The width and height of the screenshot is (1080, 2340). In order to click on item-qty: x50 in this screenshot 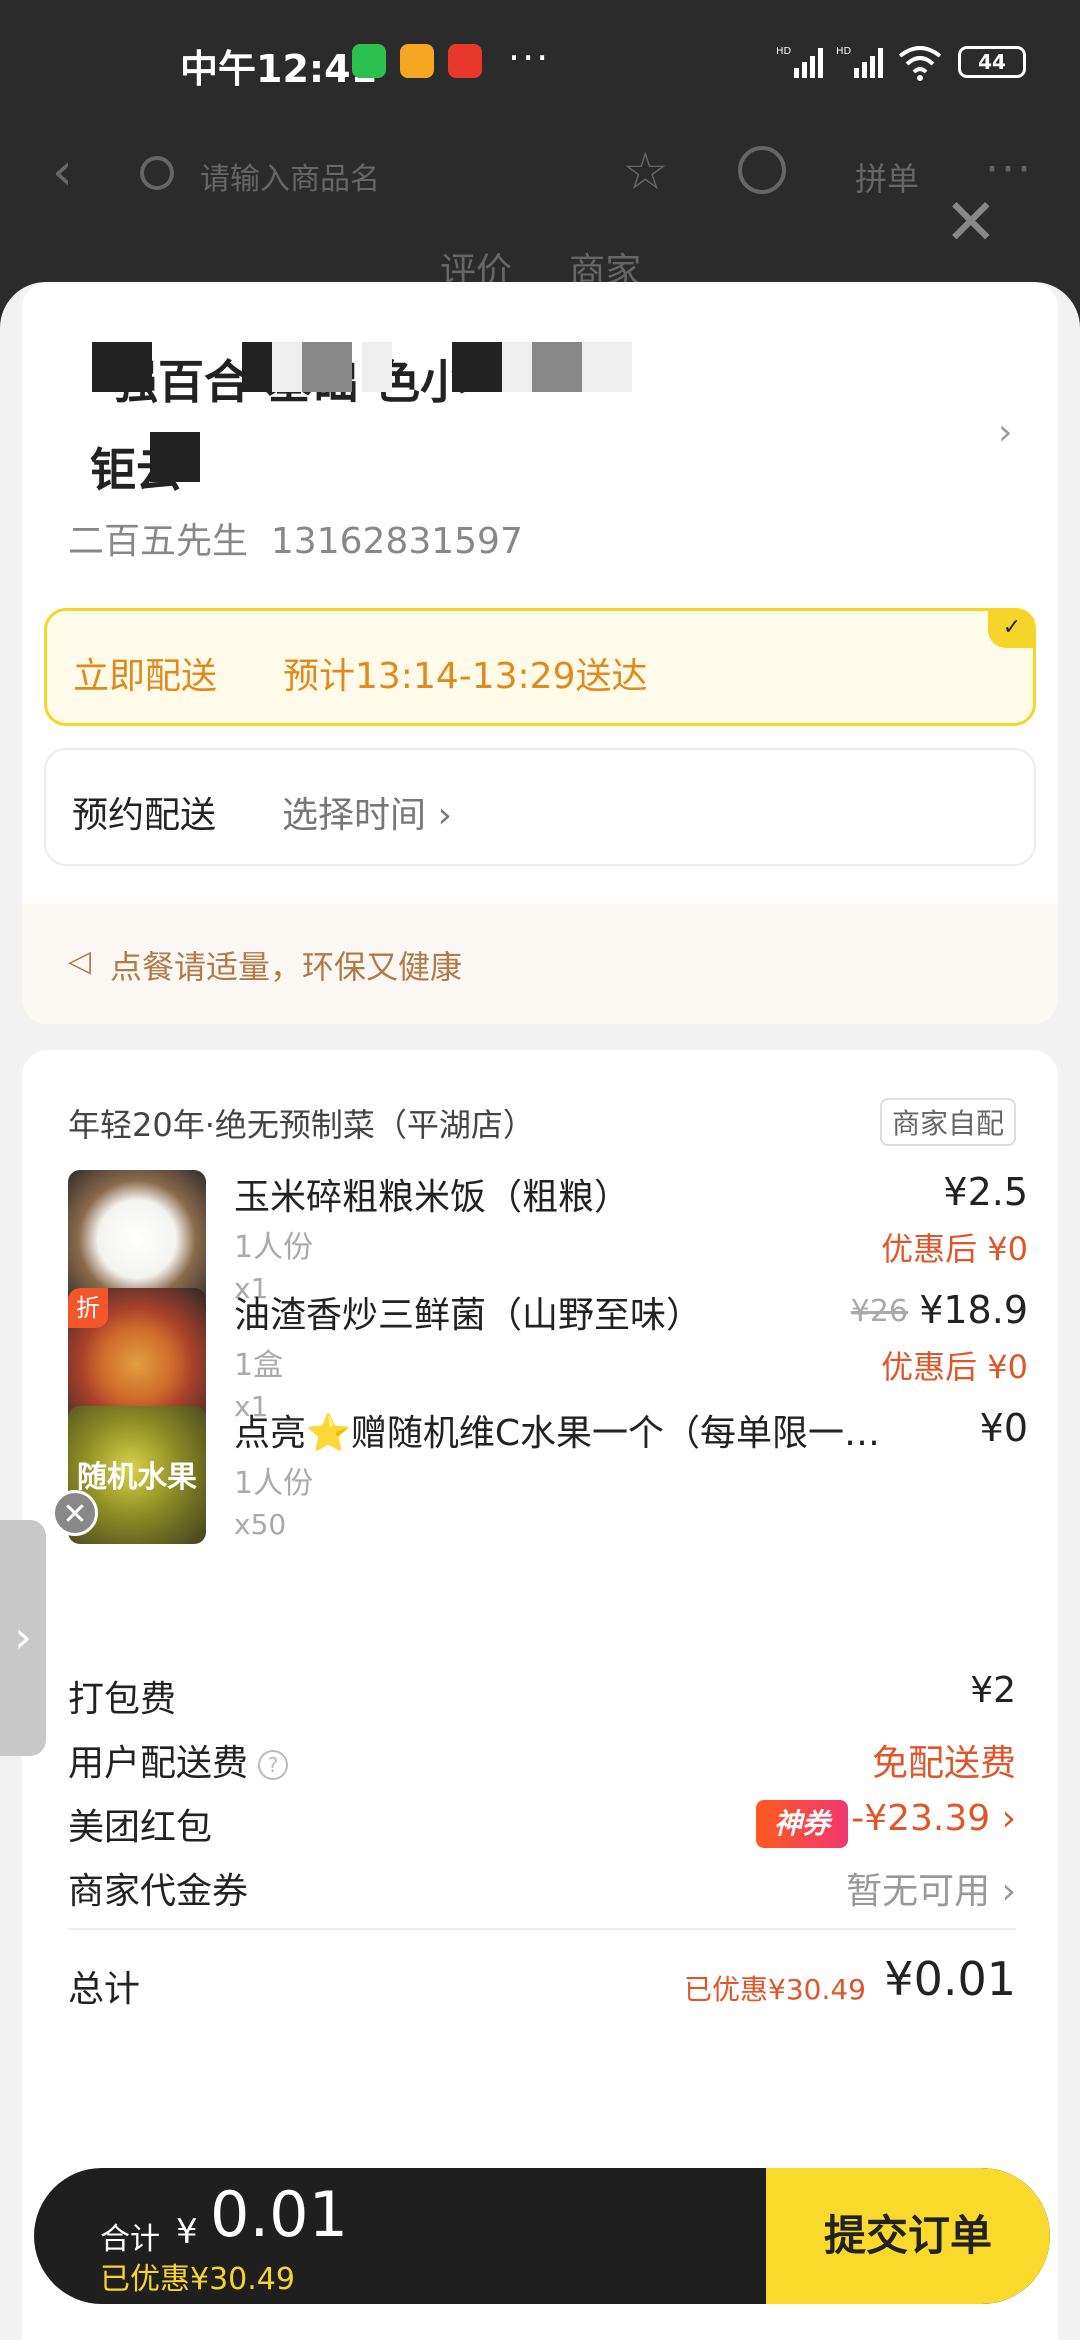, I will do `click(260, 1524)`.